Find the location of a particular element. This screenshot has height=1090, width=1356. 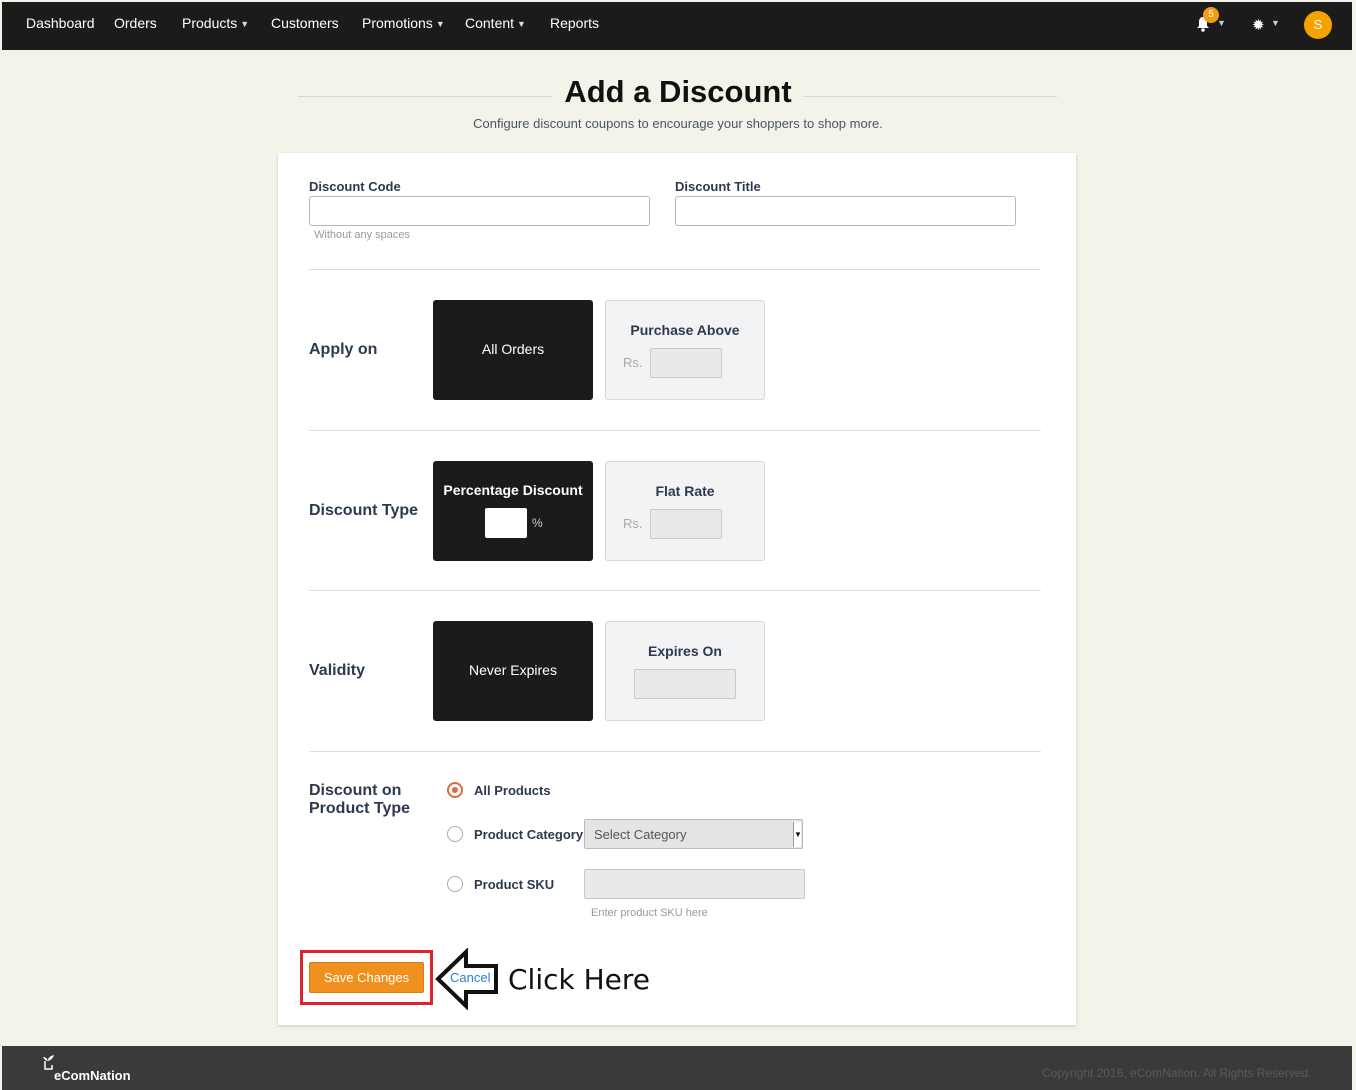

nav-dashboard: Dashboard is located at coordinates (60, 23).